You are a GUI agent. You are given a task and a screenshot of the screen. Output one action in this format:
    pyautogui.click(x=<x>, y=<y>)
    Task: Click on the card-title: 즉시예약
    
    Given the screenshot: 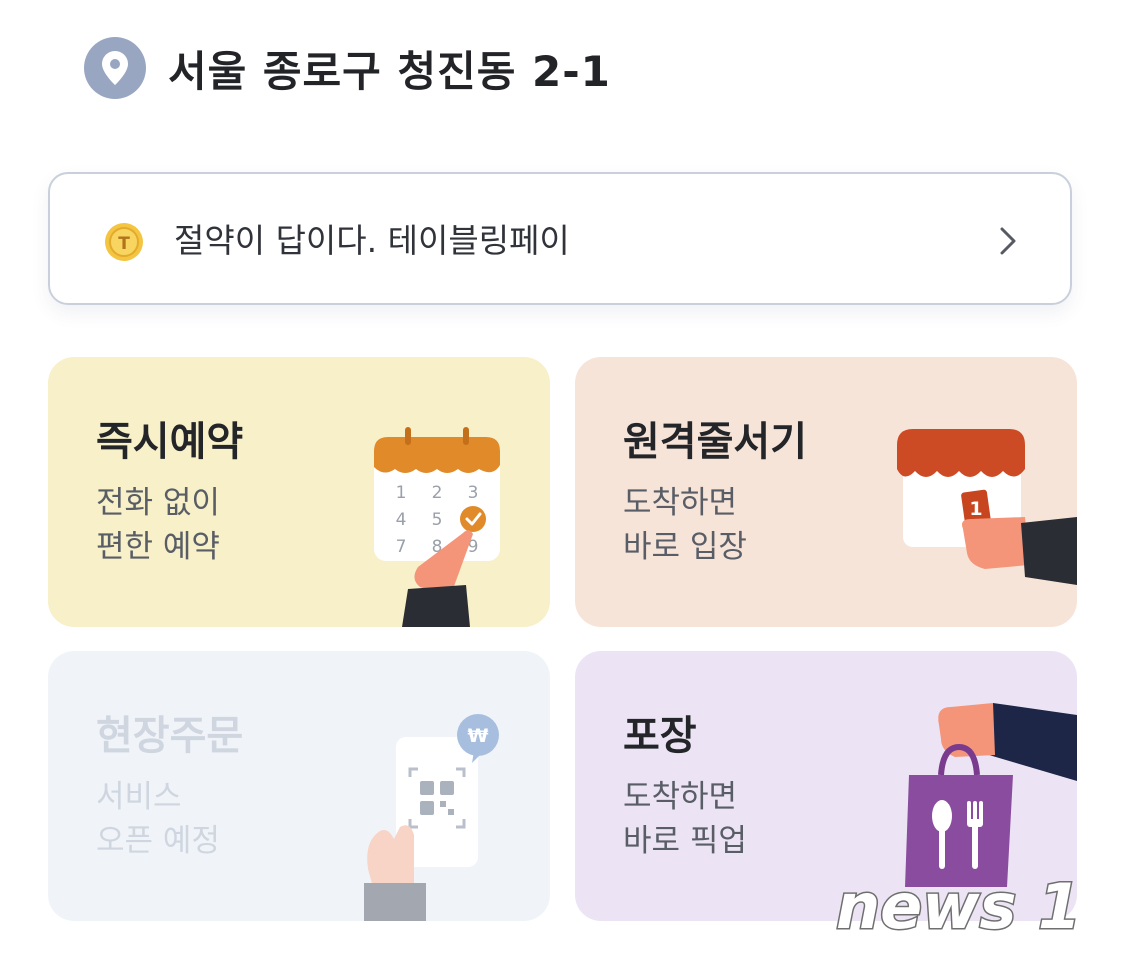 What is the action you would take?
    pyautogui.click(x=170, y=442)
    